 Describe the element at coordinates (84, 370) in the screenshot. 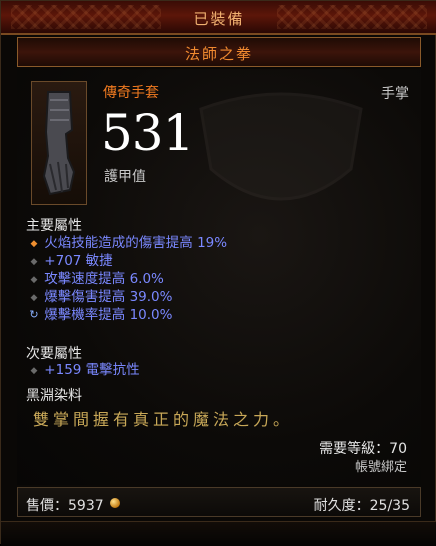

I see `secondary-stat: ◆ +159 電擊抗性` at that location.